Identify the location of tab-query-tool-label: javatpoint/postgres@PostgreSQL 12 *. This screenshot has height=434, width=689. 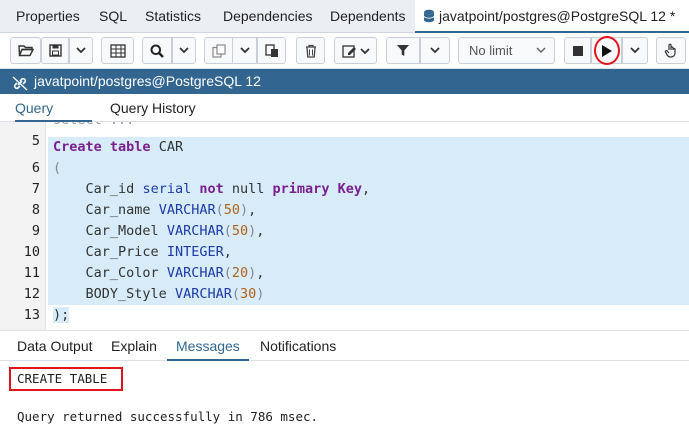
(557, 16).